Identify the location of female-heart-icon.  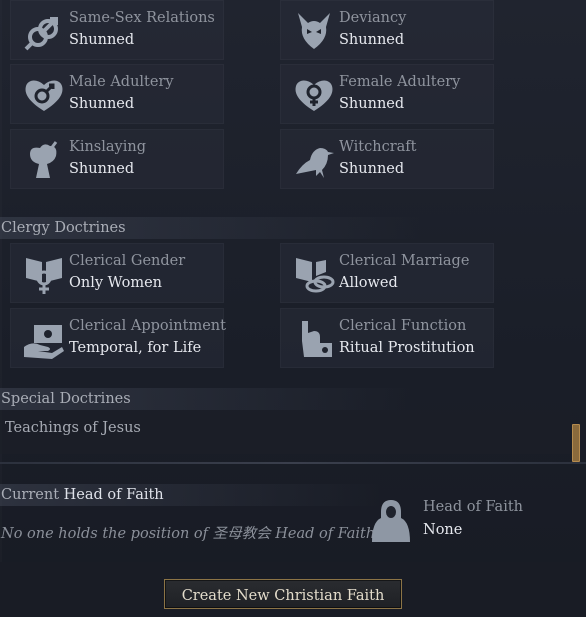
(314, 95).